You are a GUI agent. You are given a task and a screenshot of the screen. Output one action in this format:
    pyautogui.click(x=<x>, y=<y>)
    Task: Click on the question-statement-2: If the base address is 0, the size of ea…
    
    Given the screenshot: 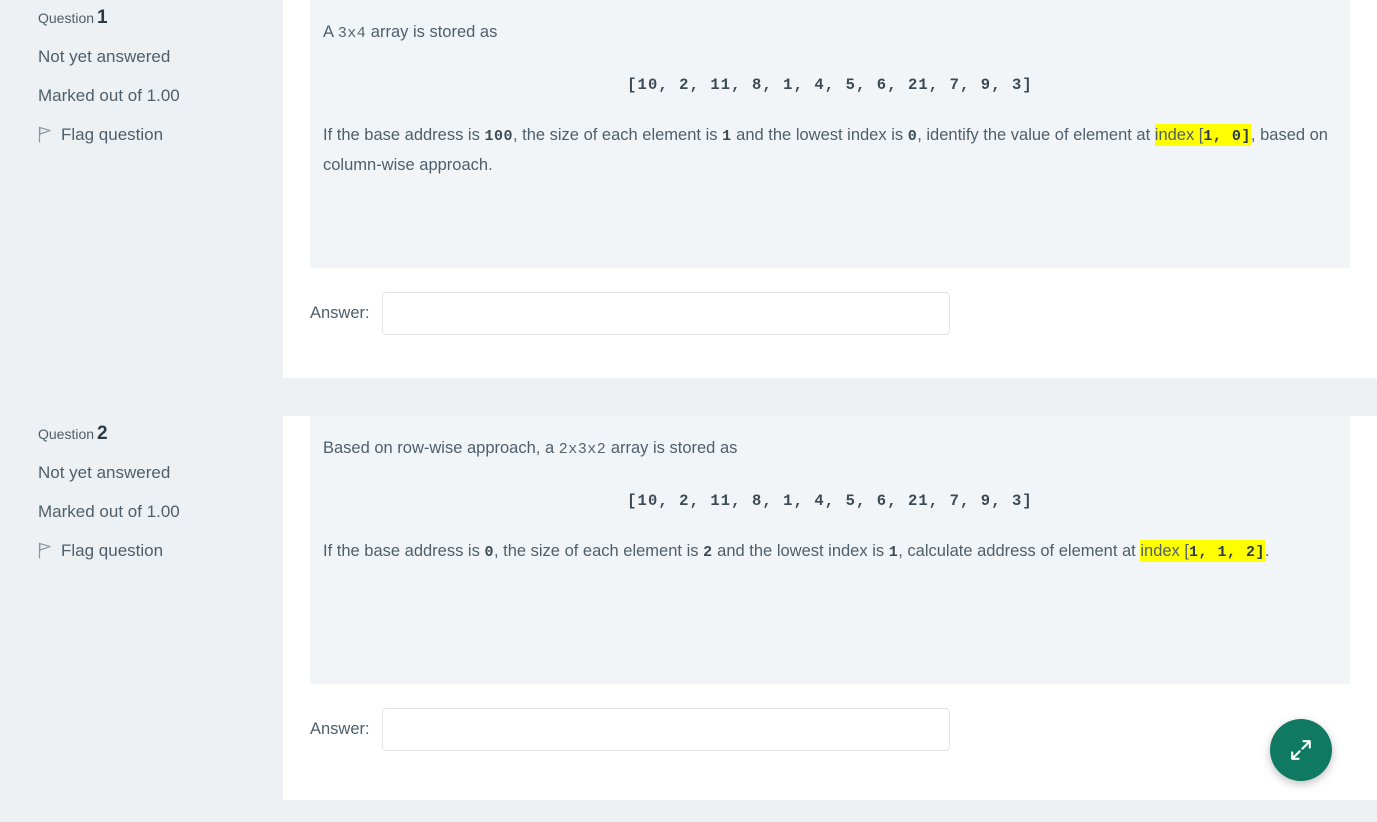 What is the action you would take?
    pyautogui.click(x=830, y=552)
    